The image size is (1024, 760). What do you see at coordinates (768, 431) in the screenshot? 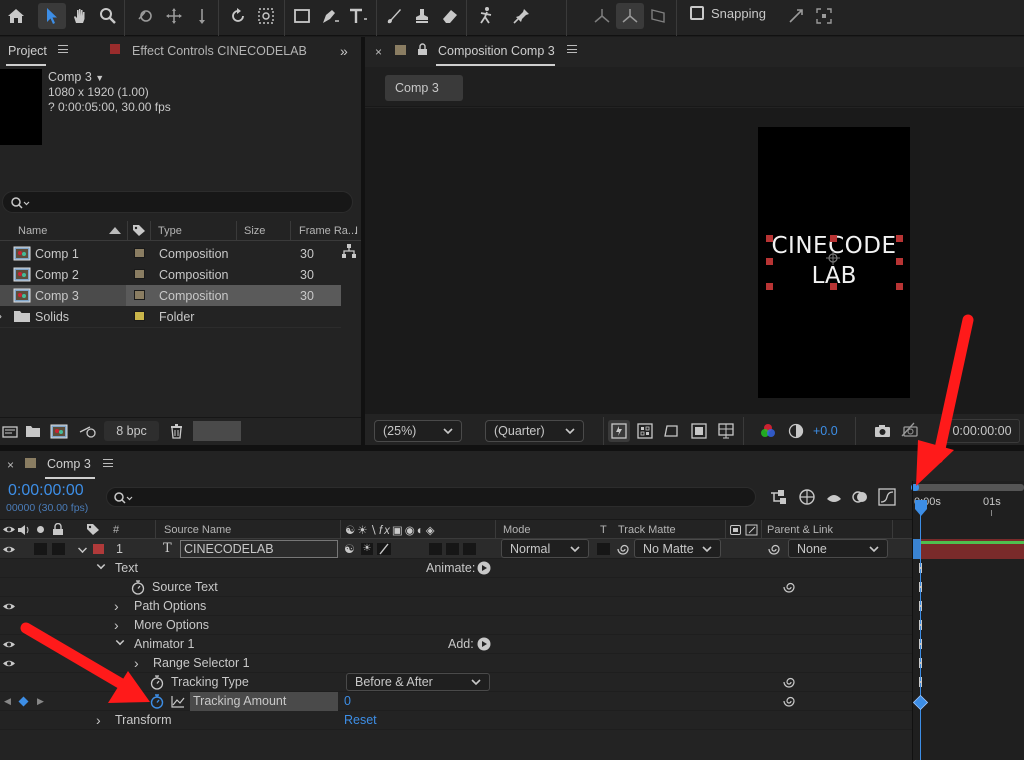
I see `channel-rgb-icon` at bounding box center [768, 431].